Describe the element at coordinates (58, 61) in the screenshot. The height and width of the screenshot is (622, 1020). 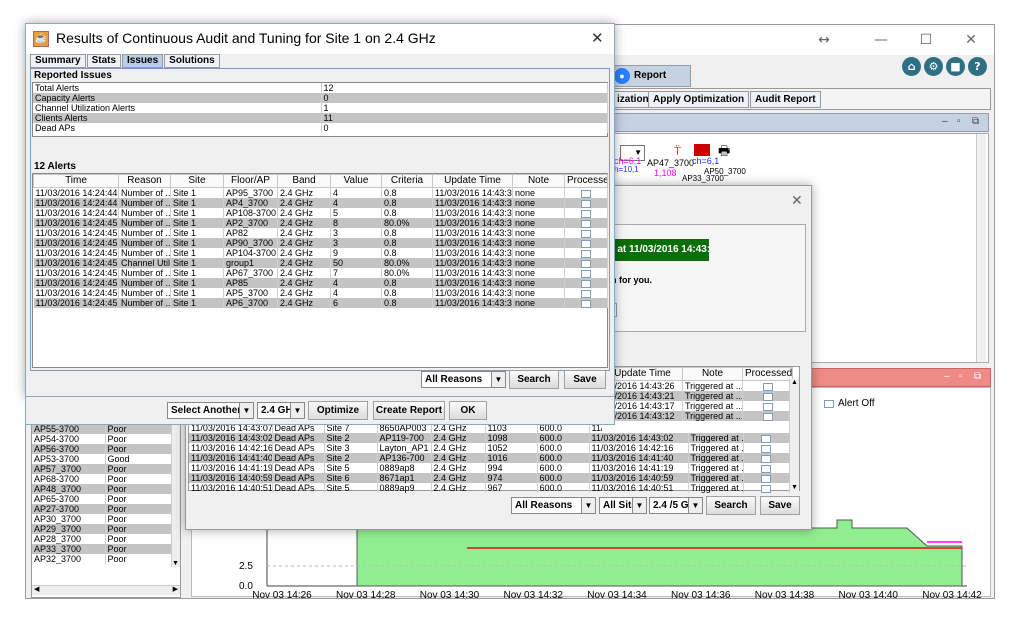
I see `tab-summary: Summary` at that location.